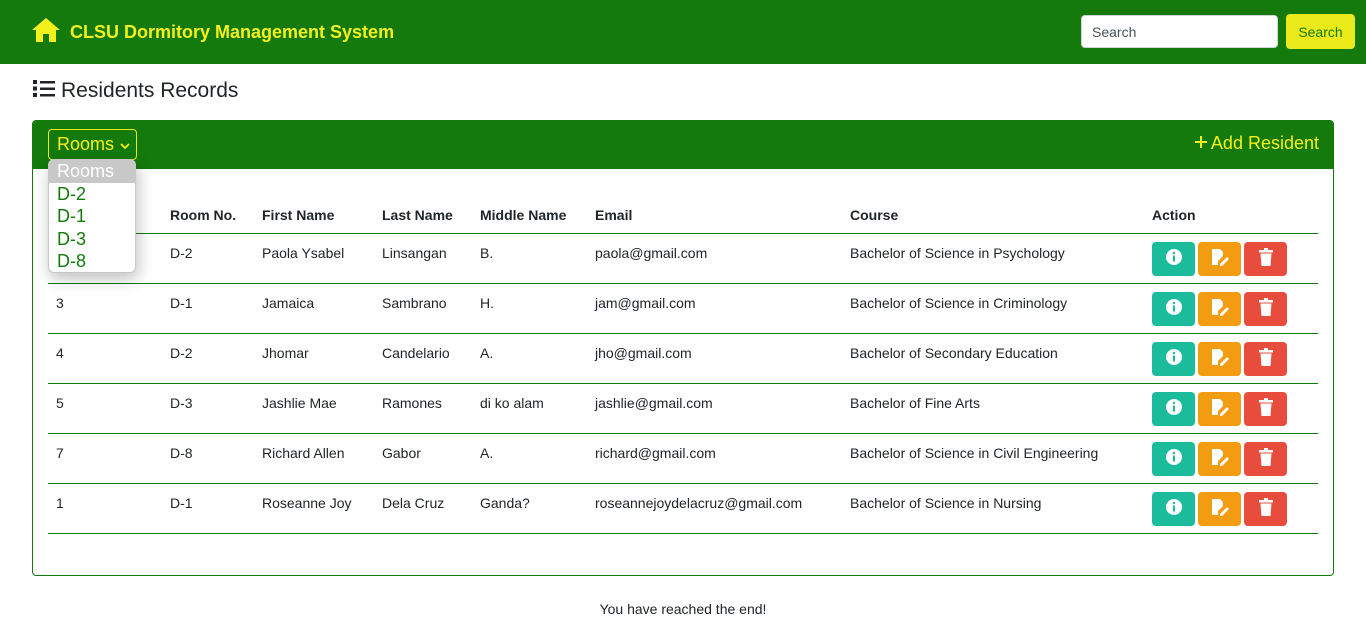  I want to click on add-resident-button: Add Resident, so click(1256, 143).